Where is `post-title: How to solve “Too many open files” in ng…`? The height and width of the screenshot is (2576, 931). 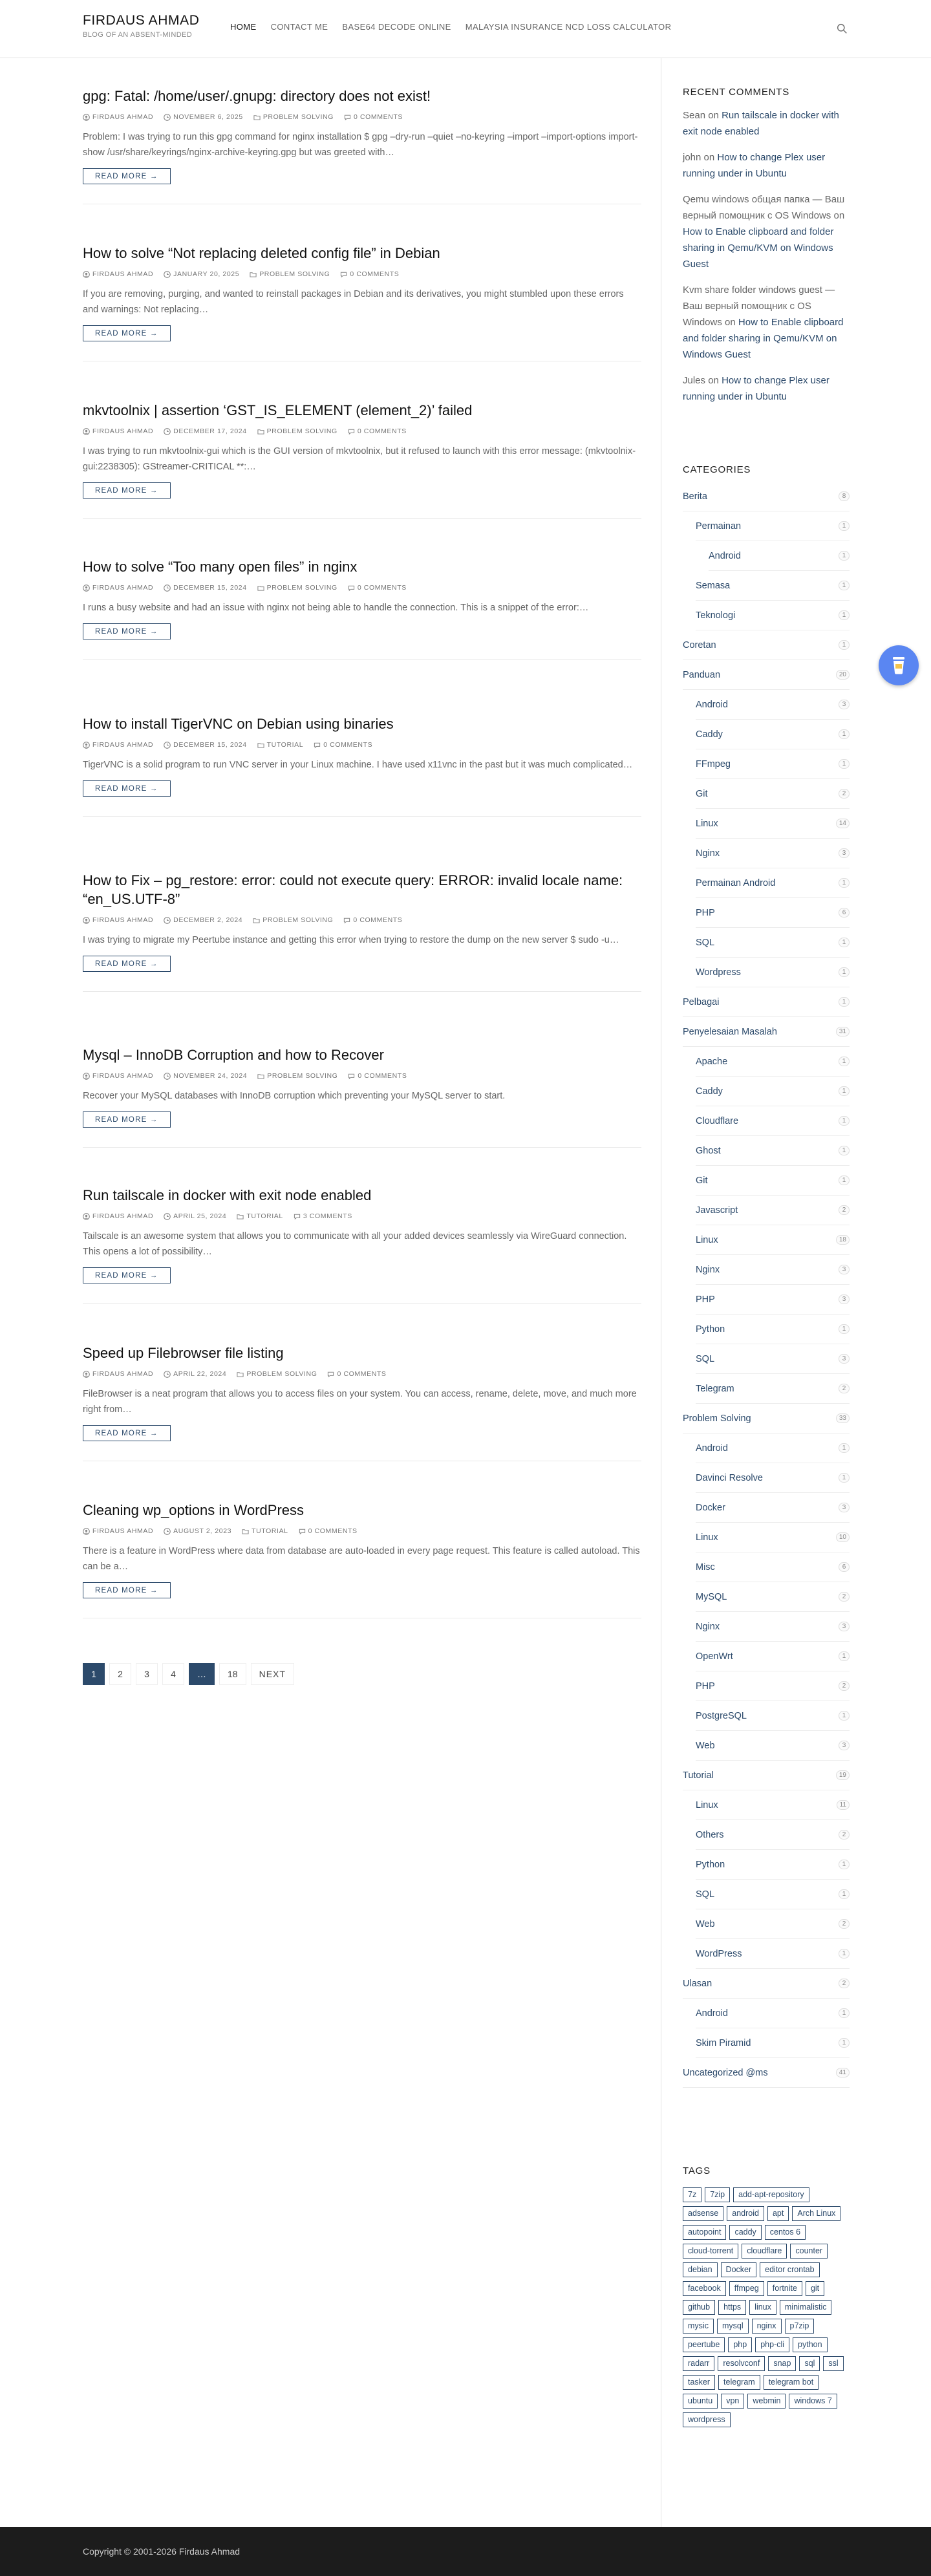 post-title: How to solve “Too many open files” in ng… is located at coordinates (220, 567).